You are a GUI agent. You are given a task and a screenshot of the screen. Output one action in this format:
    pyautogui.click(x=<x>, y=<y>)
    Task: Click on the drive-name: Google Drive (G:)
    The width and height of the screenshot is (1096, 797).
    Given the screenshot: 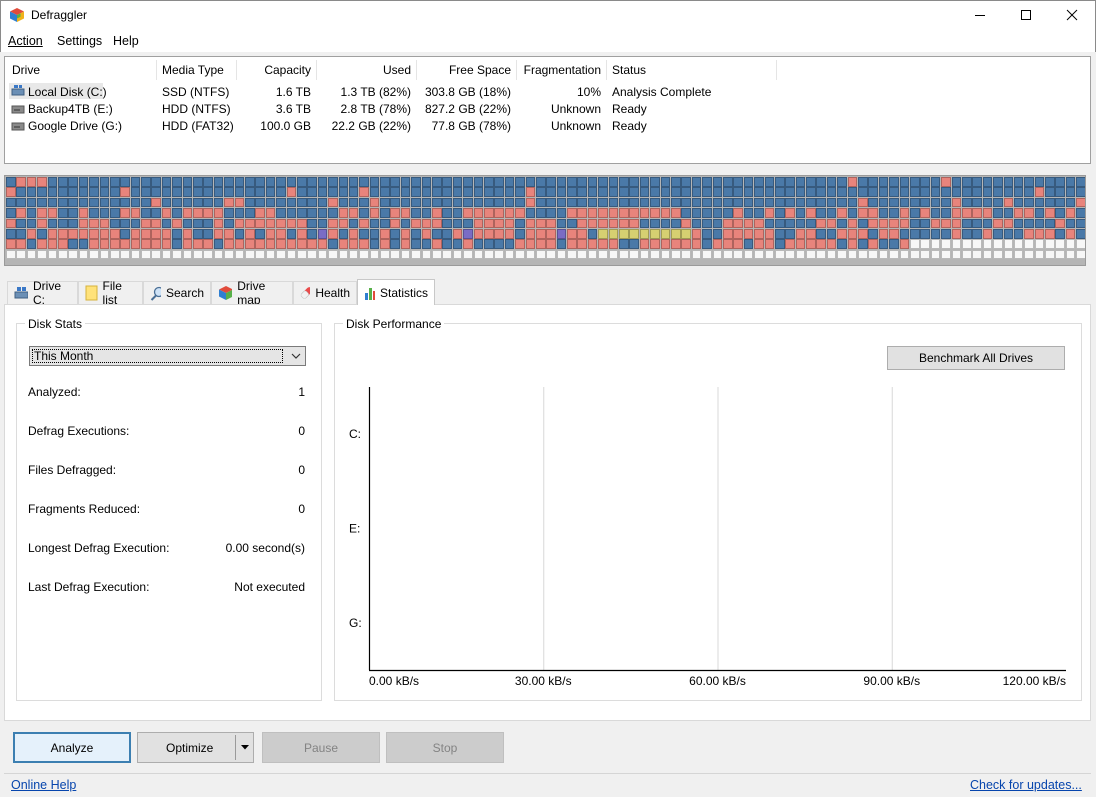 What is the action you would take?
    pyautogui.click(x=75, y=126)
    